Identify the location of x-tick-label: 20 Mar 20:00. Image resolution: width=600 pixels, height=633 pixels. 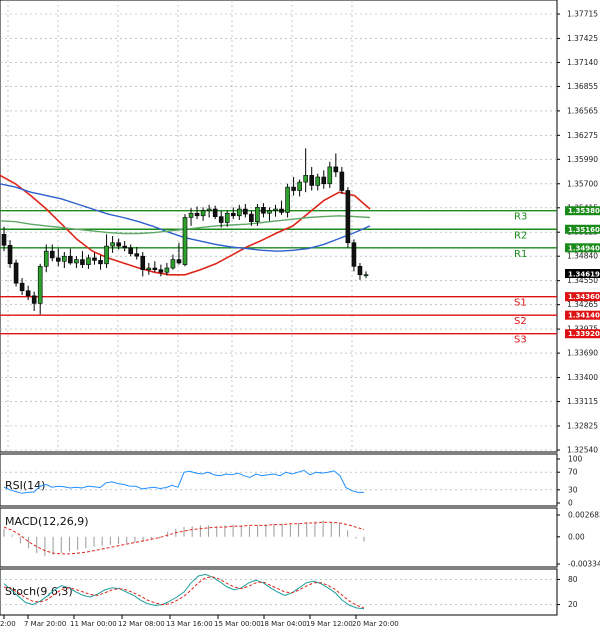
(375, 624).